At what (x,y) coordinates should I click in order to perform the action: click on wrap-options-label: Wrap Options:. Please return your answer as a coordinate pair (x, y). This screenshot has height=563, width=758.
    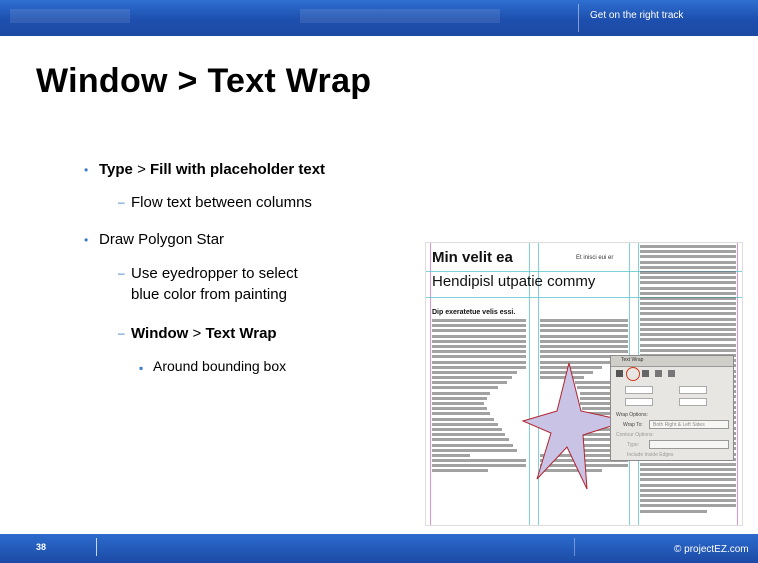
    Looking at the image, I should click on (632, 415).